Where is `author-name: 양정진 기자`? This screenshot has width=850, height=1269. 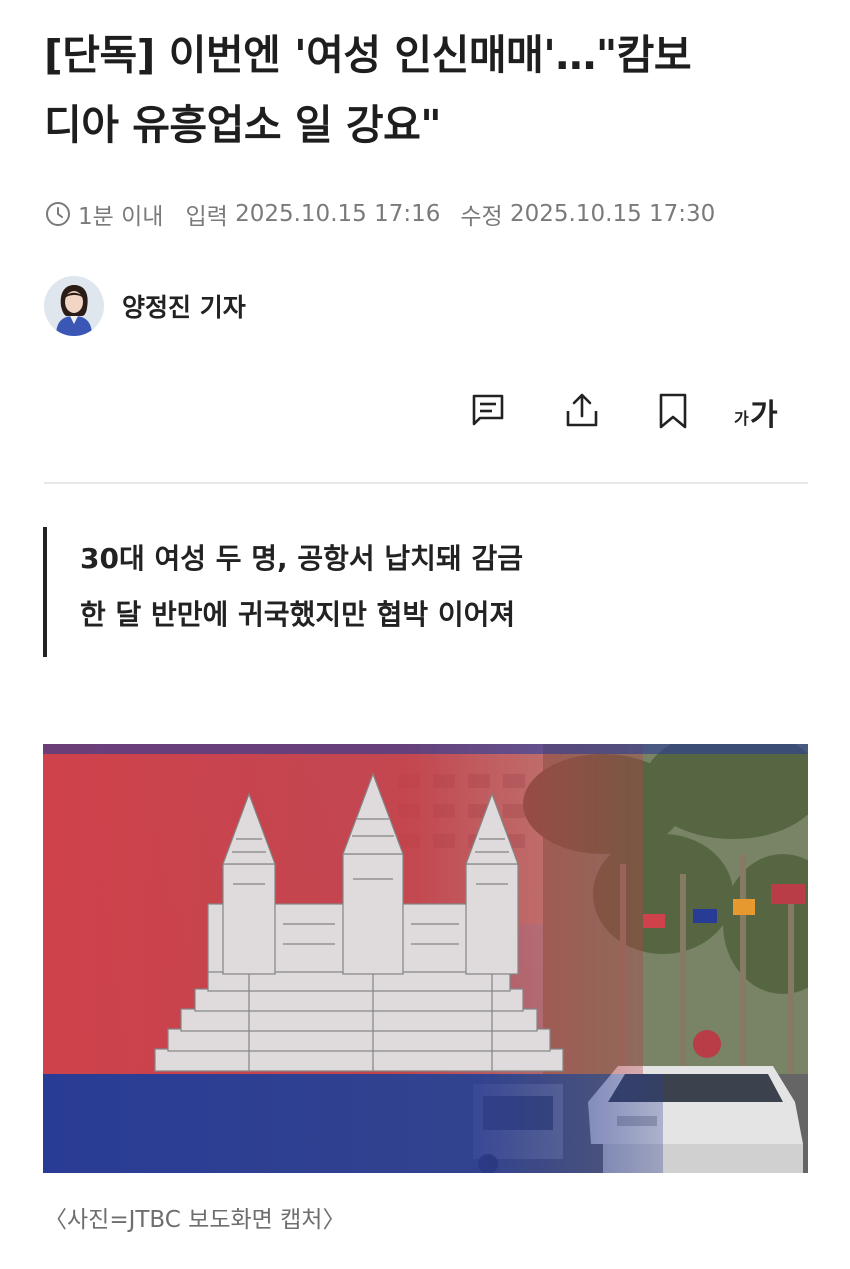 author-name: 양정진 기자 is located at coordinates (184, 306).